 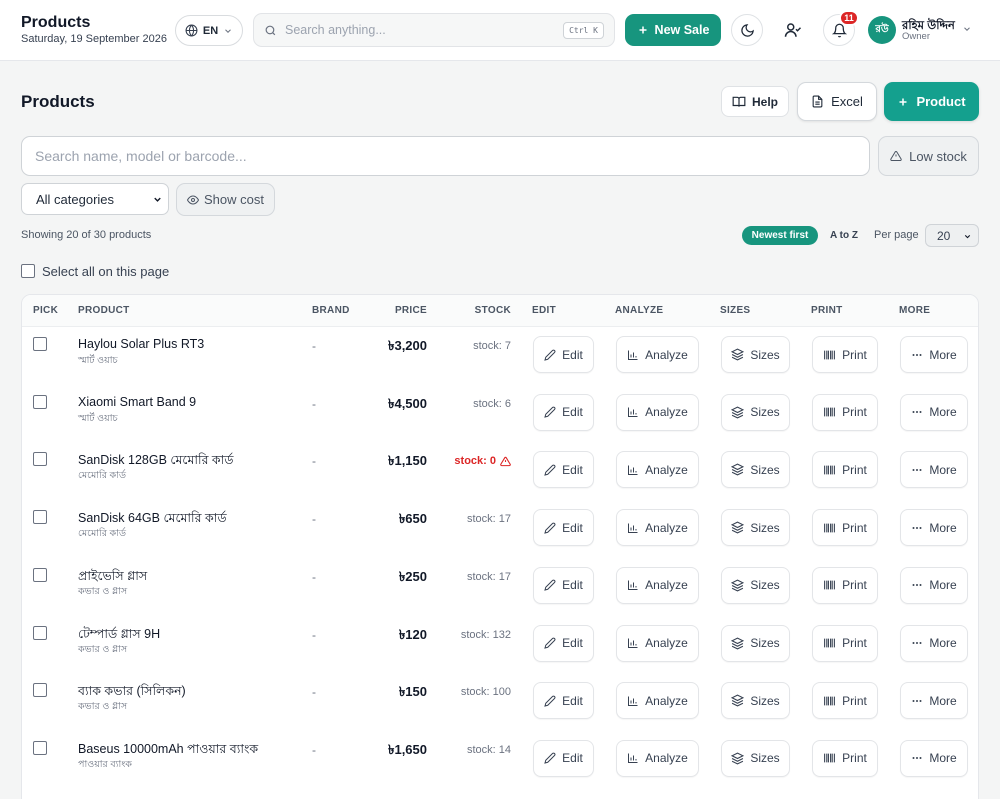 I want to click on category-select: All categories, so click(x=95, y=199).